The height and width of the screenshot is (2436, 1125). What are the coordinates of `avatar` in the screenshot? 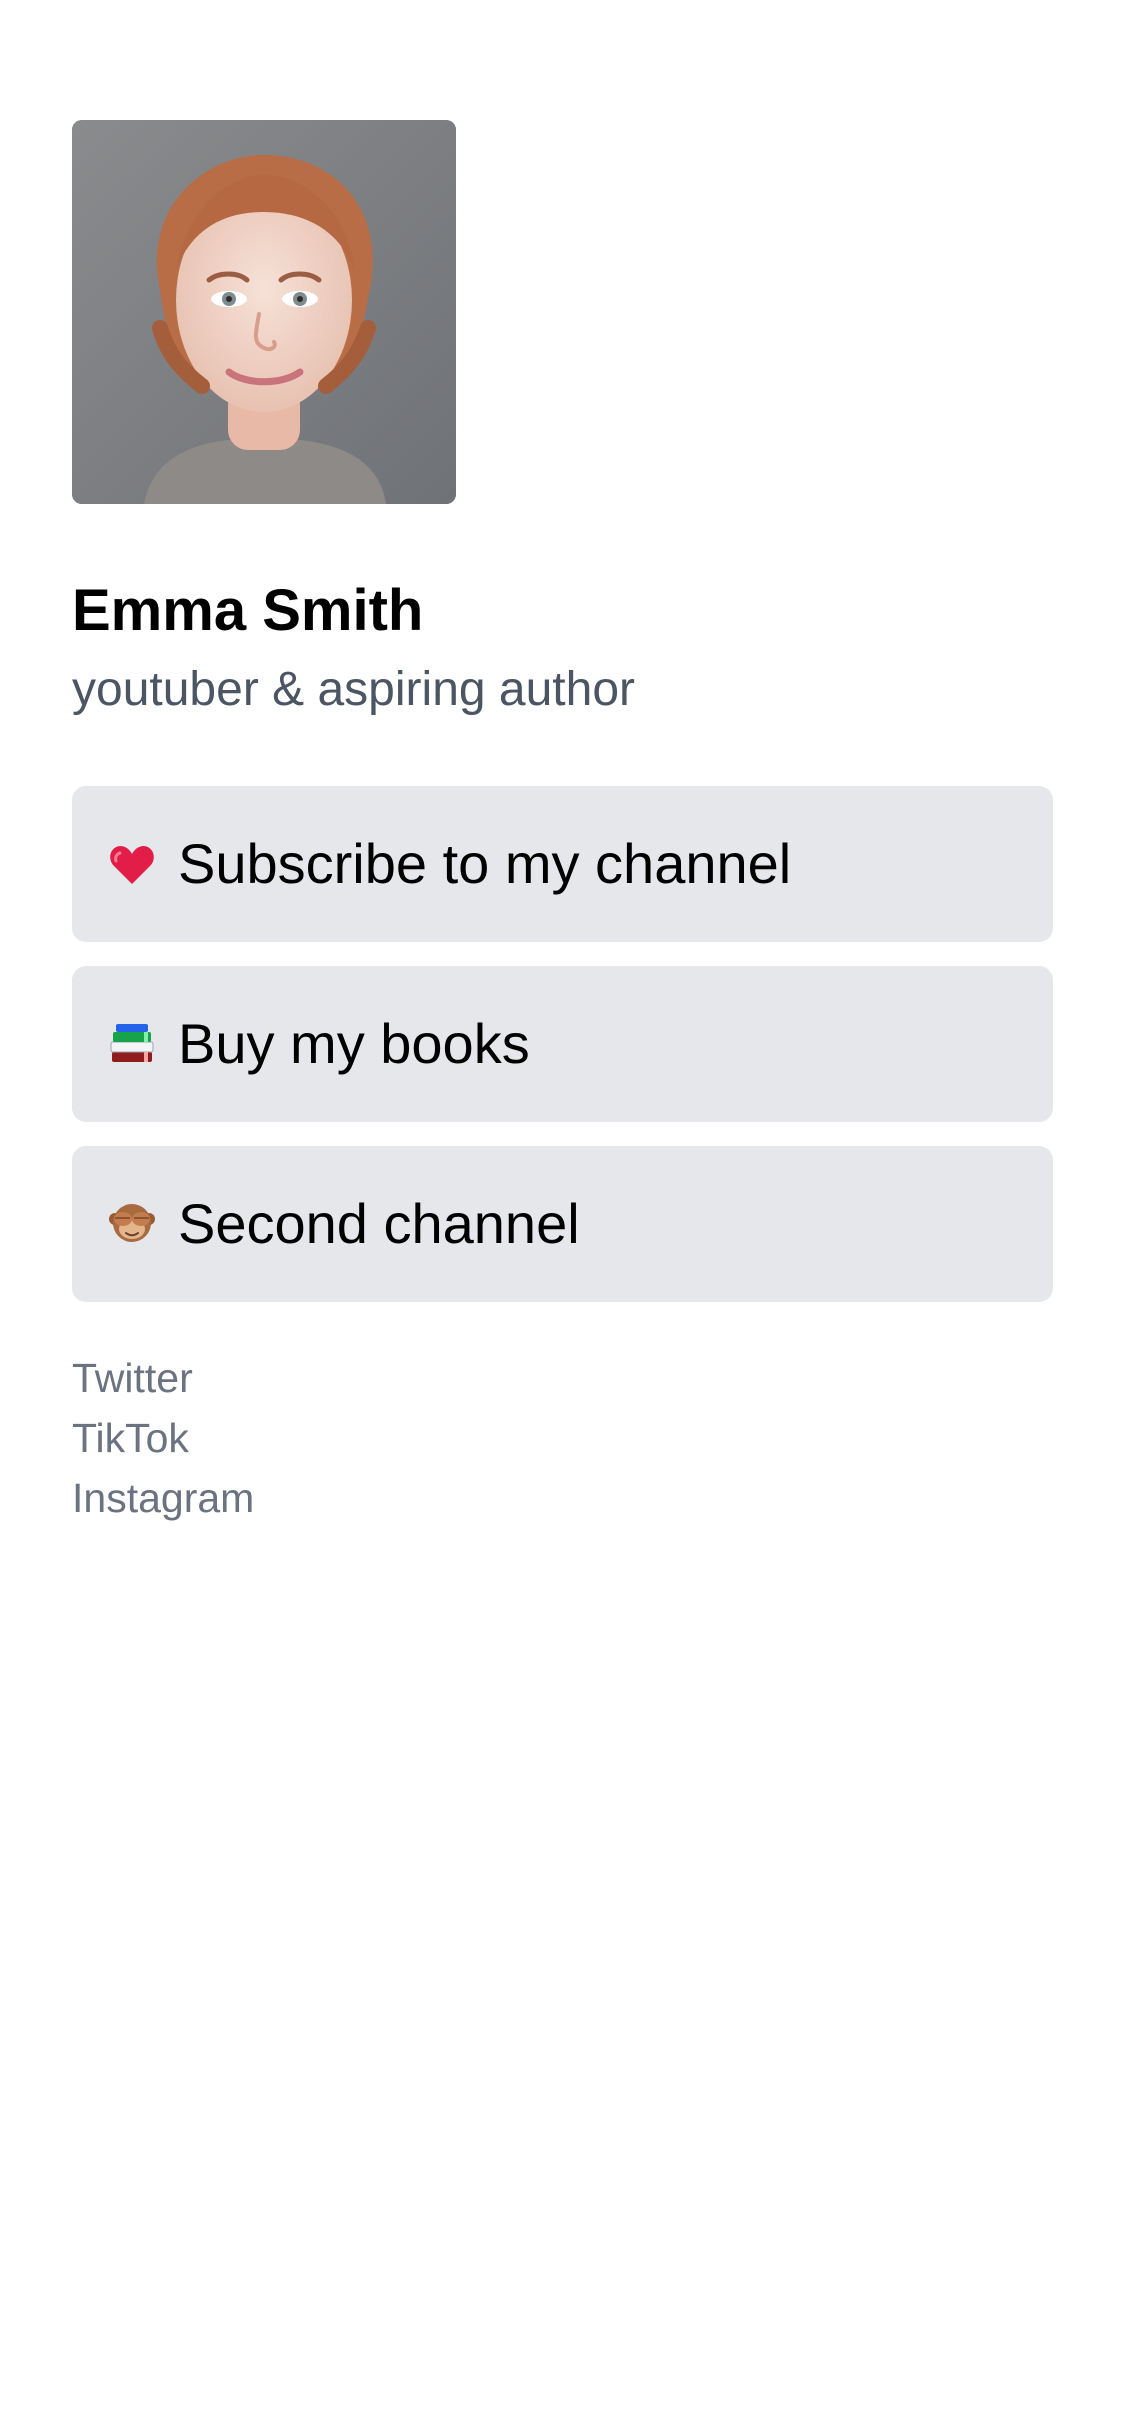 It's located at (264, 312).